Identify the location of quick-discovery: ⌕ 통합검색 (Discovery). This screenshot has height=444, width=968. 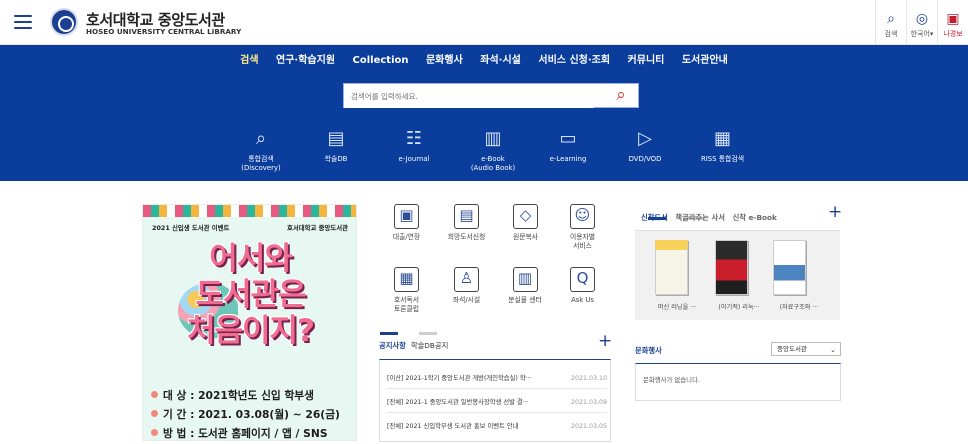
(261, 153).